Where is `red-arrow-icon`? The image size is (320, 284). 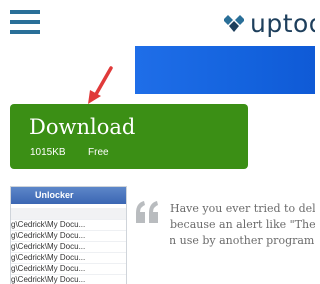 red-arrow-icon is located at coordinates (100, 85).